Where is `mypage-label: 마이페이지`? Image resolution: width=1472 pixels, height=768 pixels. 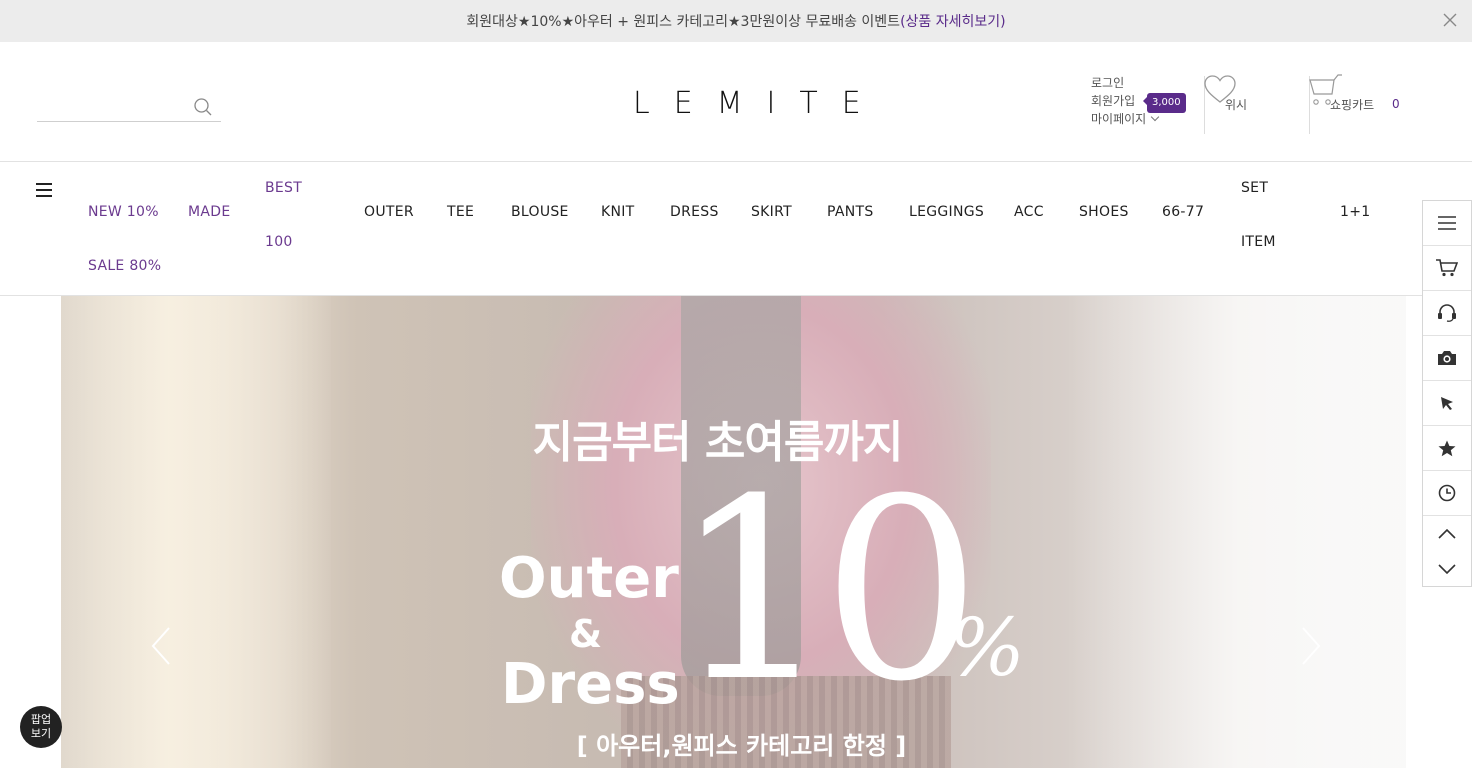 mypage-label: 마이페이지 is located at coordinates (1119, 119).